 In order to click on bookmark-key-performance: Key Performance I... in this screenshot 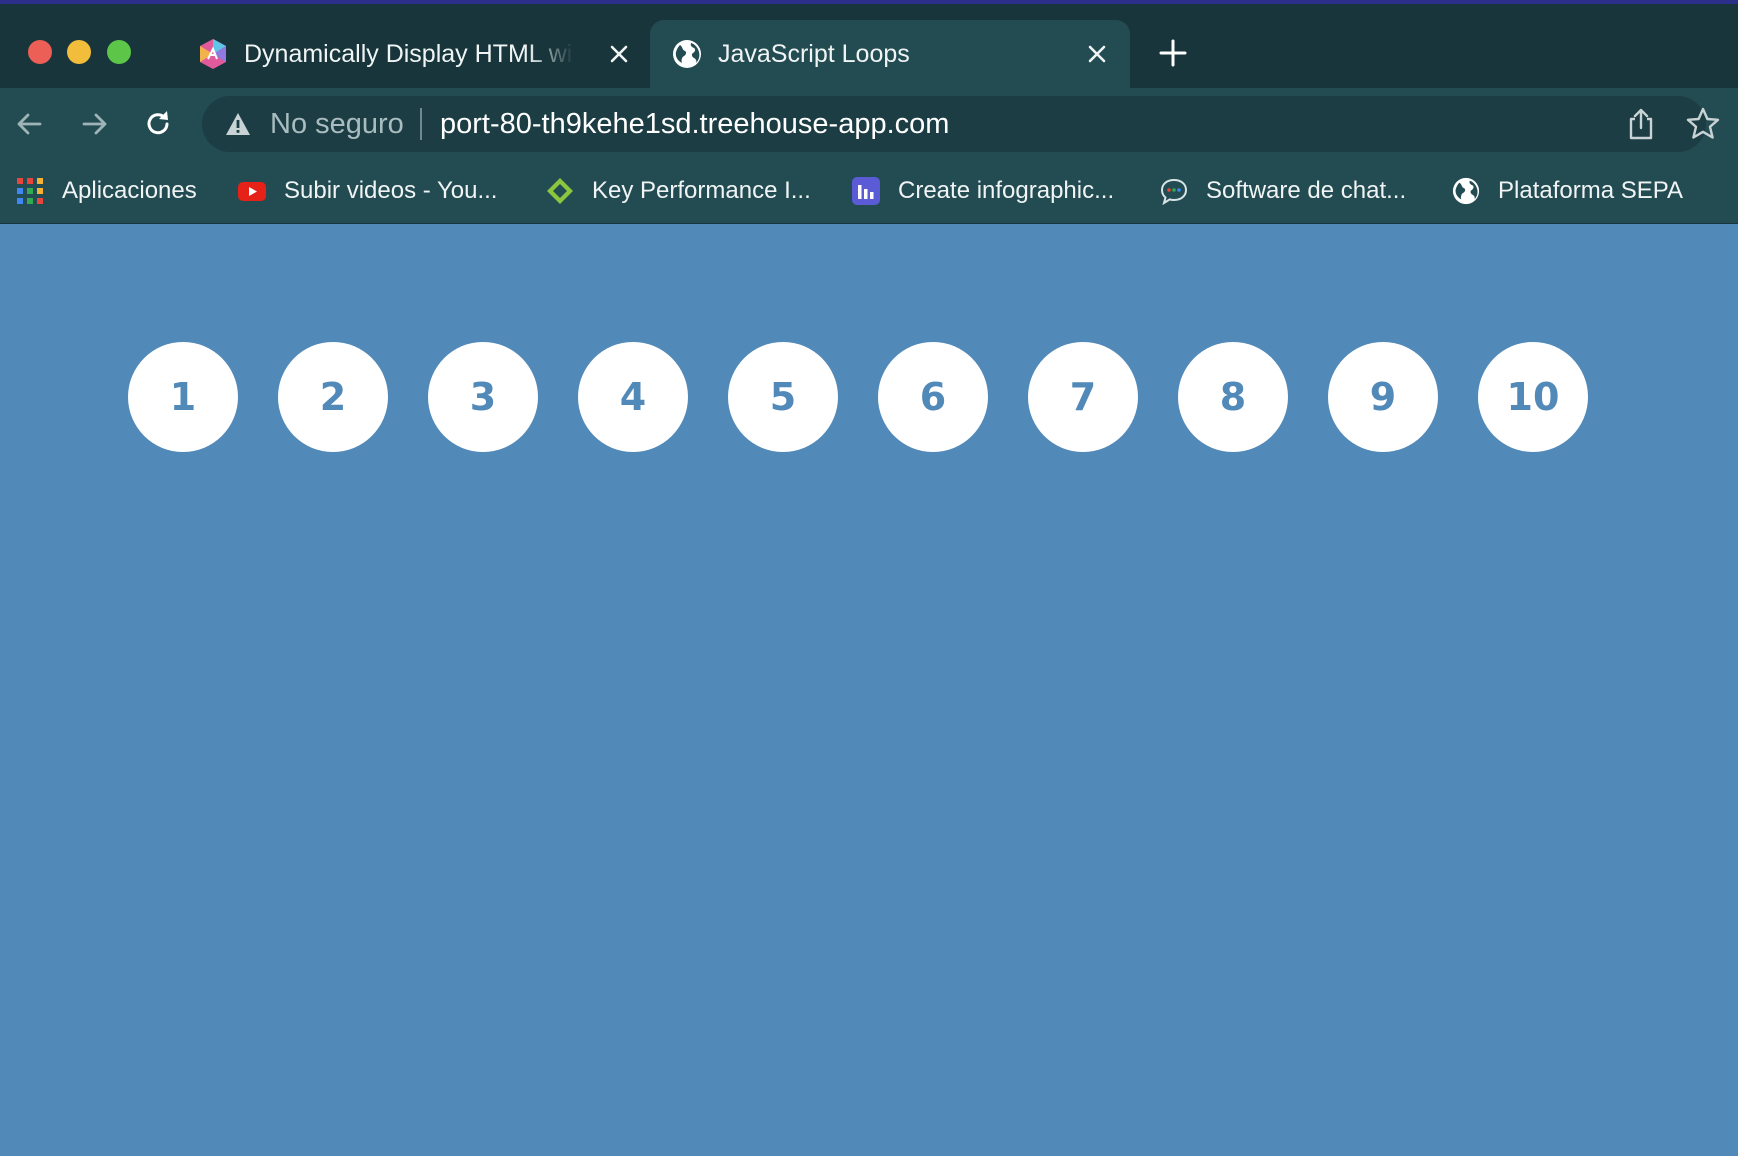, I will do `click(678, 191)`.